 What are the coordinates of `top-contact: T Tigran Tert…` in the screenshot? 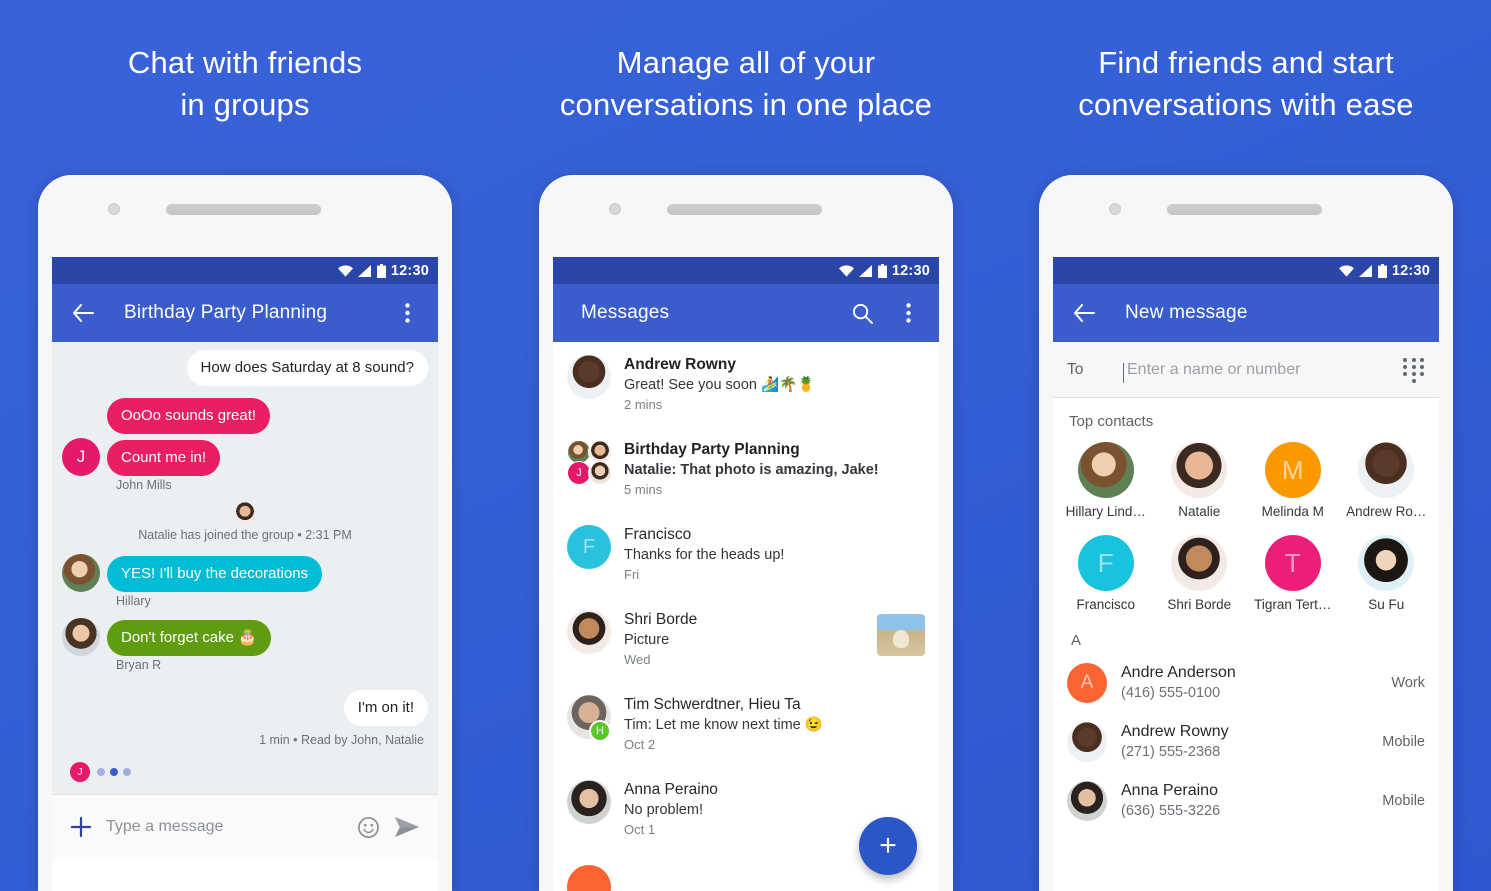 It's located at (1293, 575).